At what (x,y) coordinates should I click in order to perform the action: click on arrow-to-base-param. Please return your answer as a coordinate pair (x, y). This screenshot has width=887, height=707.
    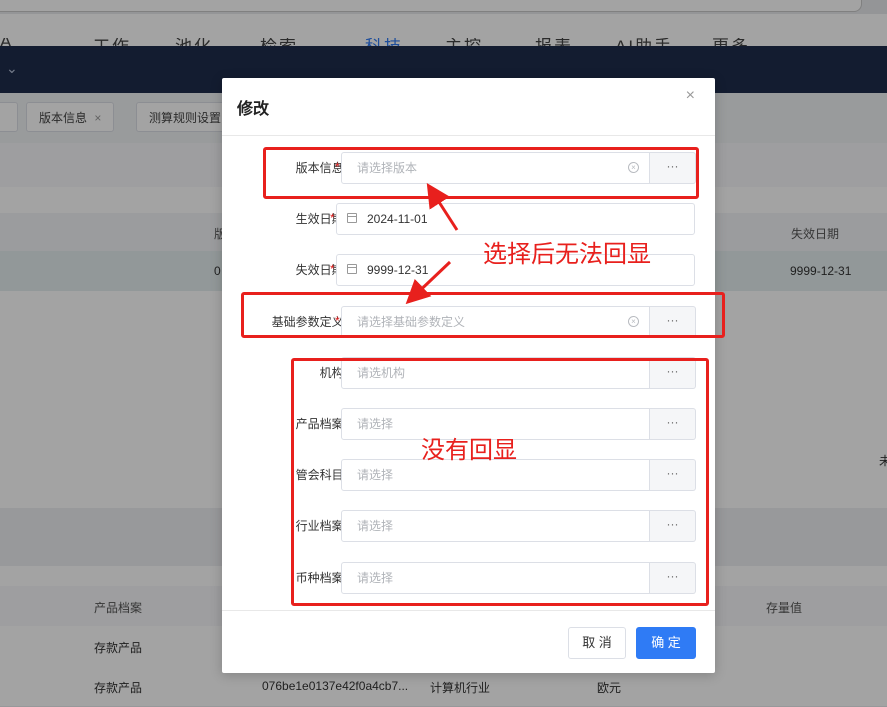
    Looking at the image, I should click on (428, 282).